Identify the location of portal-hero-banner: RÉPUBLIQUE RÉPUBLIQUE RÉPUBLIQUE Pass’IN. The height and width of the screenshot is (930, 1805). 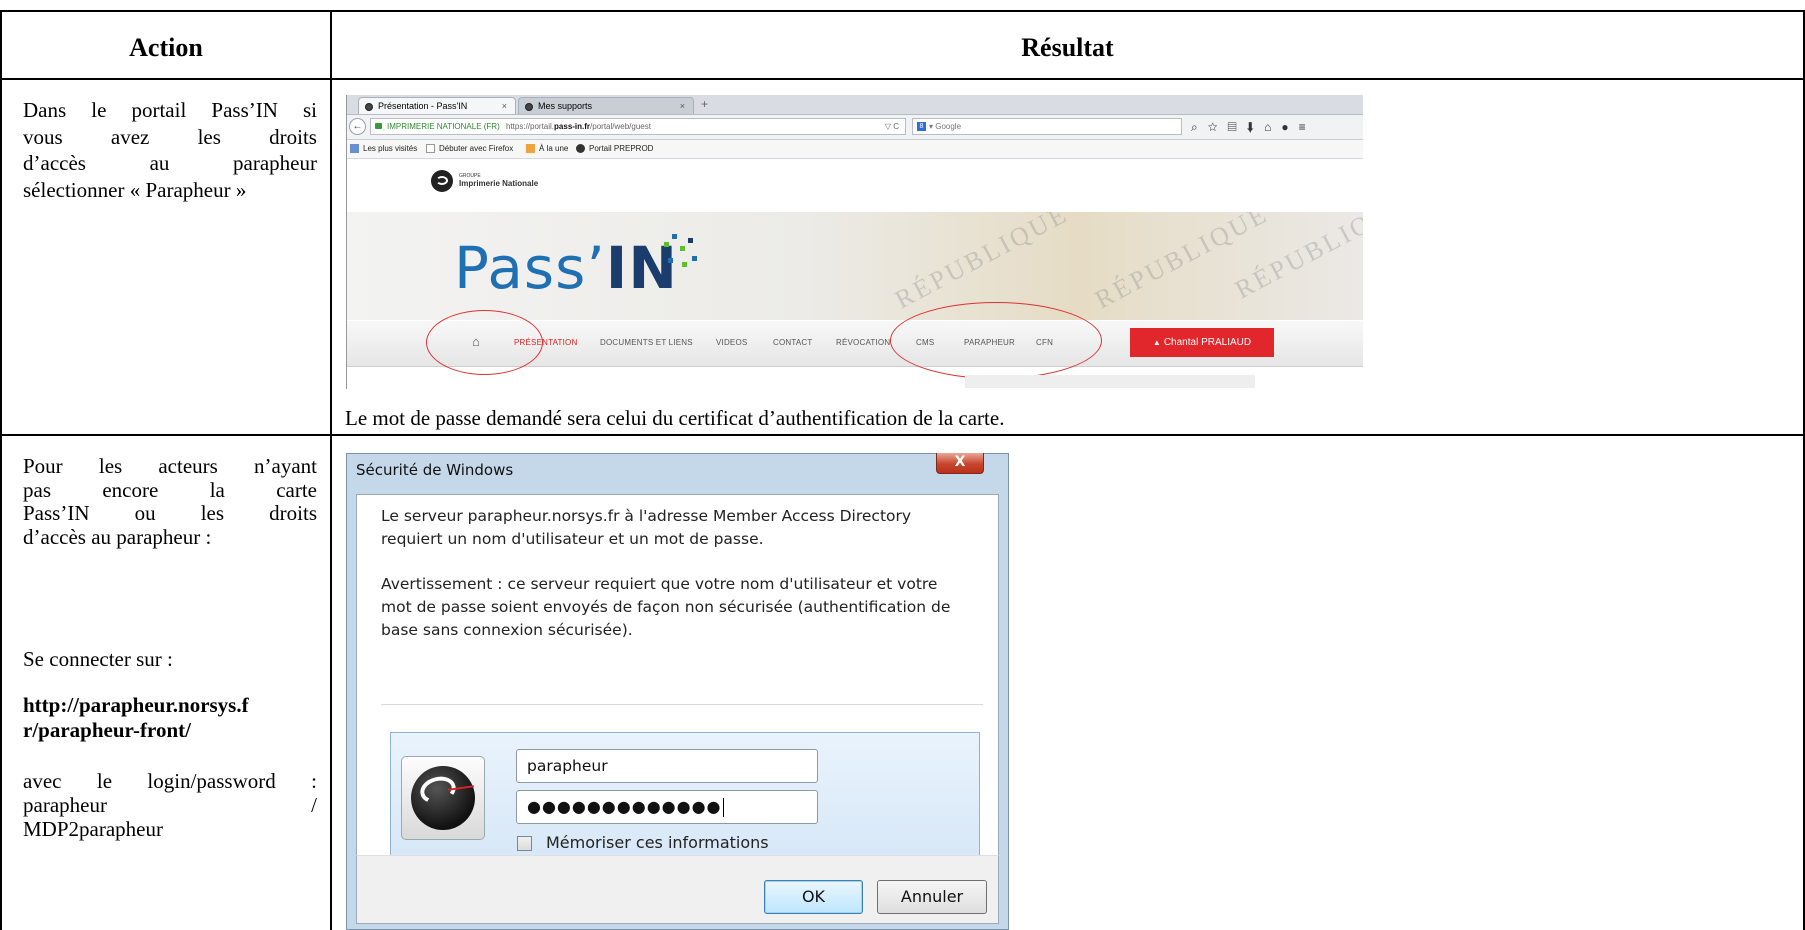
(854, 266).